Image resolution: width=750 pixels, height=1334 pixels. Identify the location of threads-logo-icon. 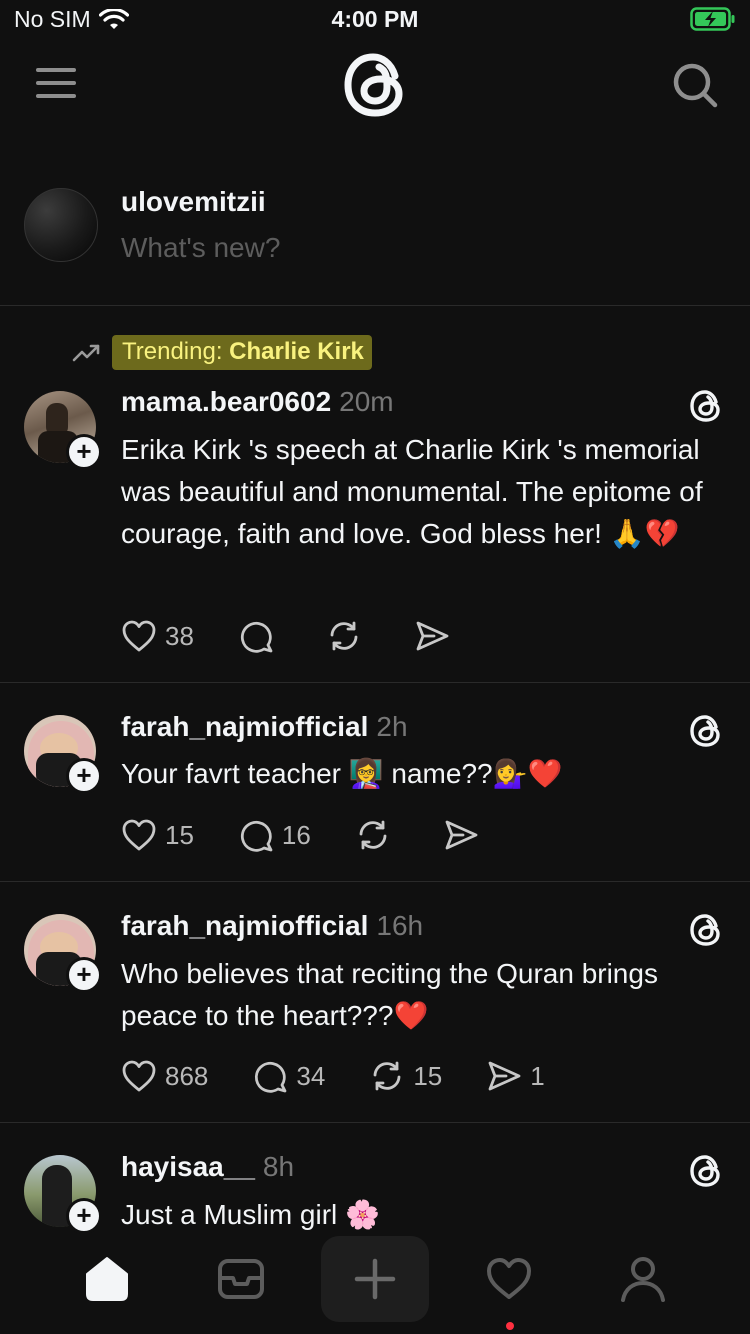
(375, 85).